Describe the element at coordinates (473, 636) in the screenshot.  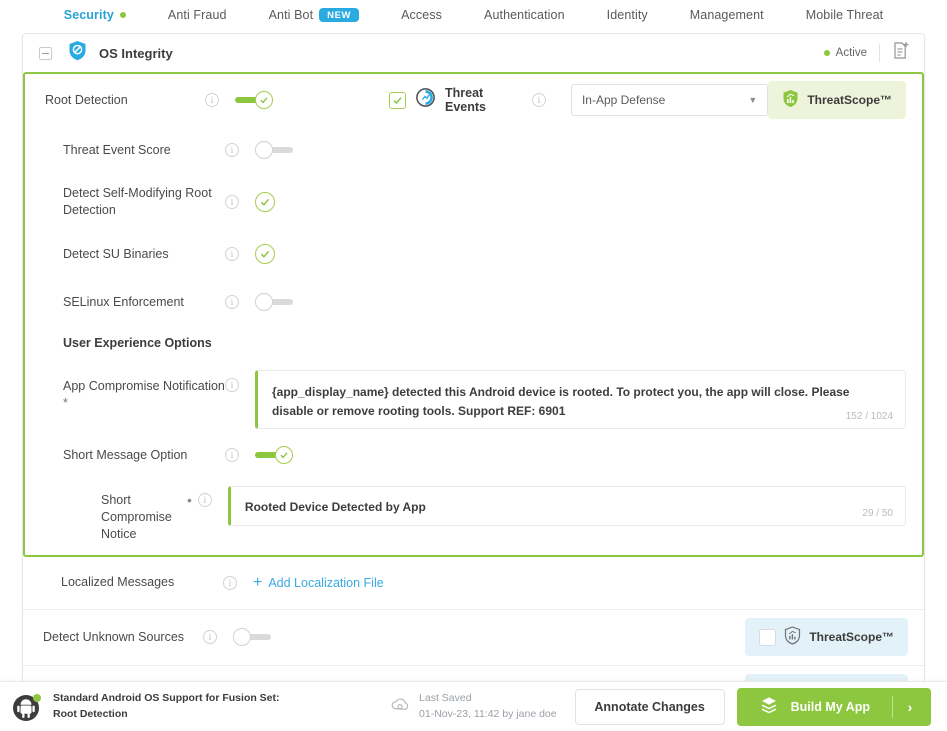
I see `row-detect-unknown-sources: Detect Unknown Sources i ThreatScope™` at that location.